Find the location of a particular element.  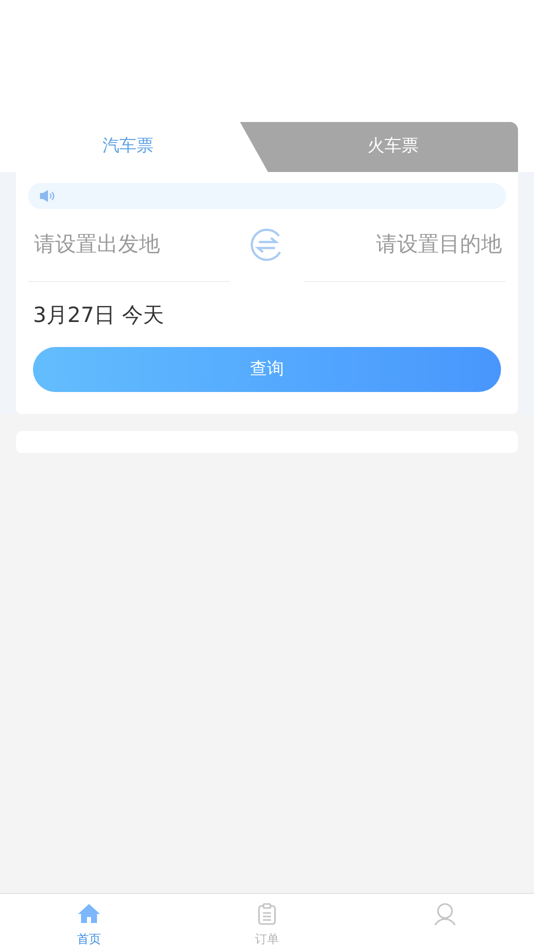

nav-home-tab: 首页 is located at coordinates (89, 921).